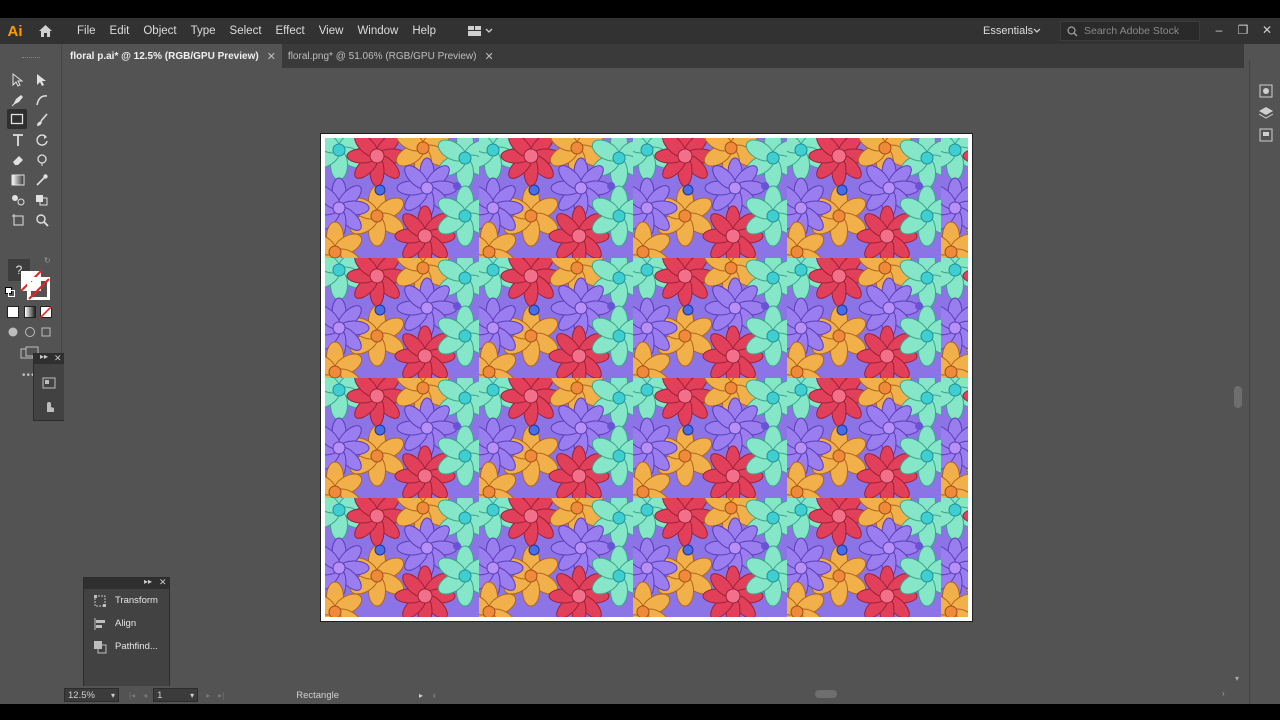  What do you see at coordinates (42, 80) in the screenshot?
I see `direct-selection-tool-icon` at bounding box center [42, 80].